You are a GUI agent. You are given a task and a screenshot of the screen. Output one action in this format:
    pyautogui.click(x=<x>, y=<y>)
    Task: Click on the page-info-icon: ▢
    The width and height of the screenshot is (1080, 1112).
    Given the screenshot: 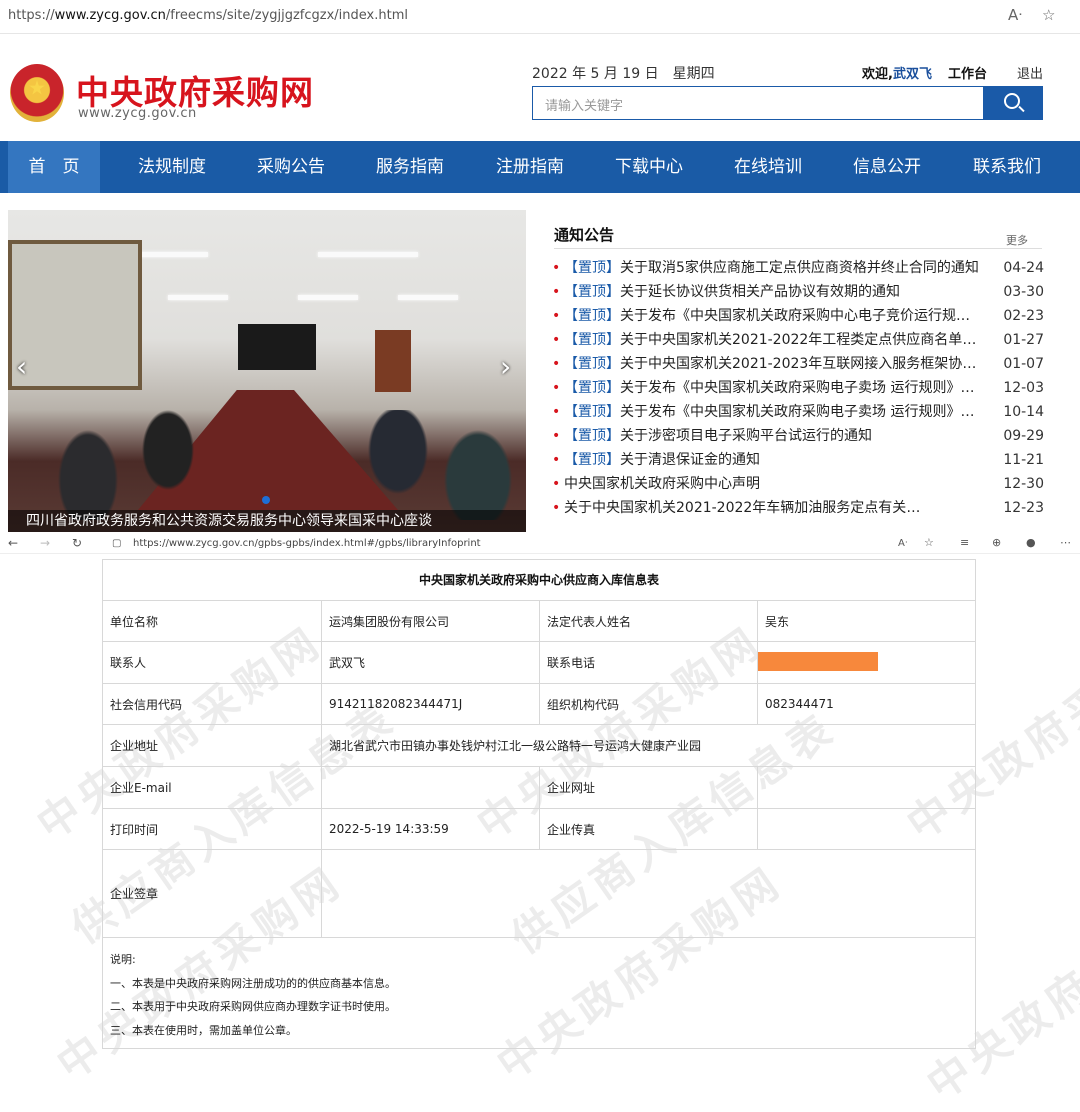 What is the action you would take?
    pyautogui.click(x=116, y=543)
    